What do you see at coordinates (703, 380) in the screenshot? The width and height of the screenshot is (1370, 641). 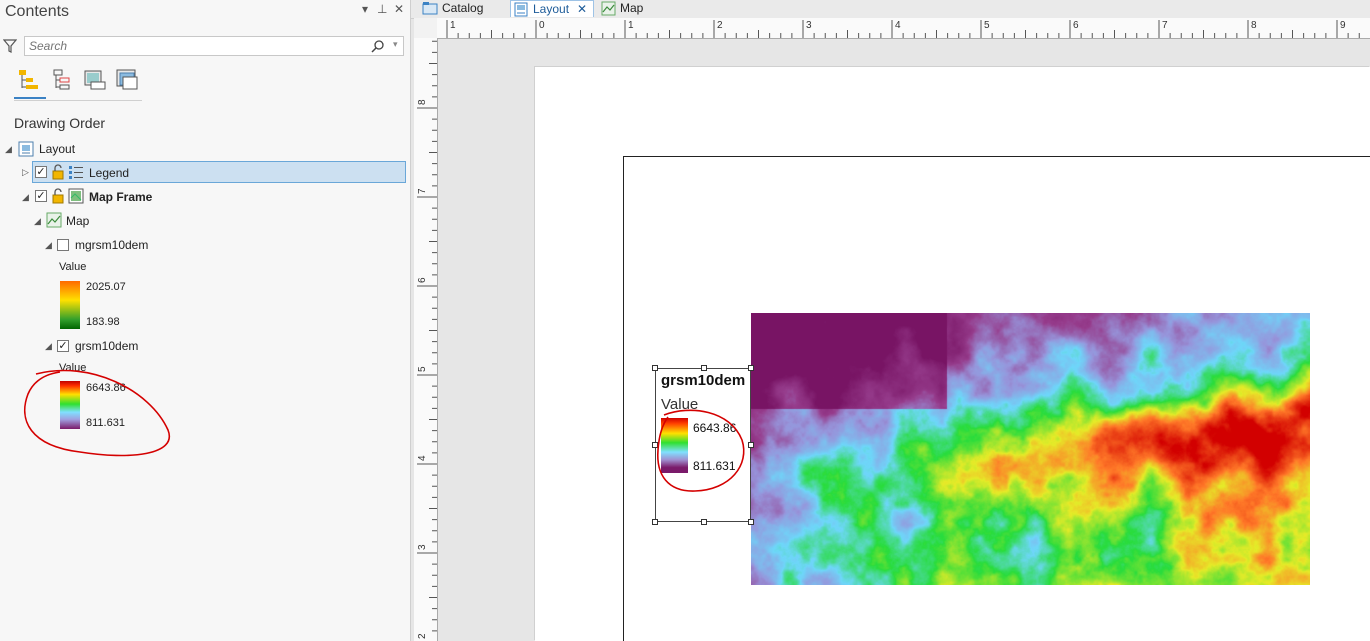 I see `legend-title: grsm10dem` at bounding box center [703, 380].